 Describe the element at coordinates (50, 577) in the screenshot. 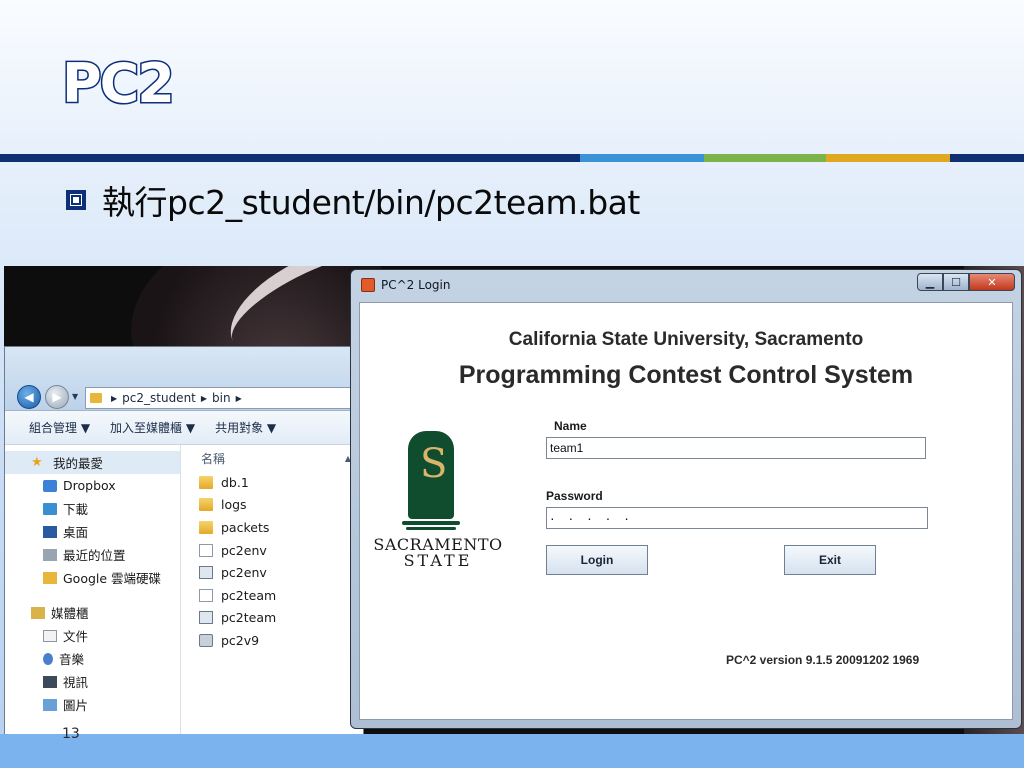

I see `google-drive-icon` at that location.